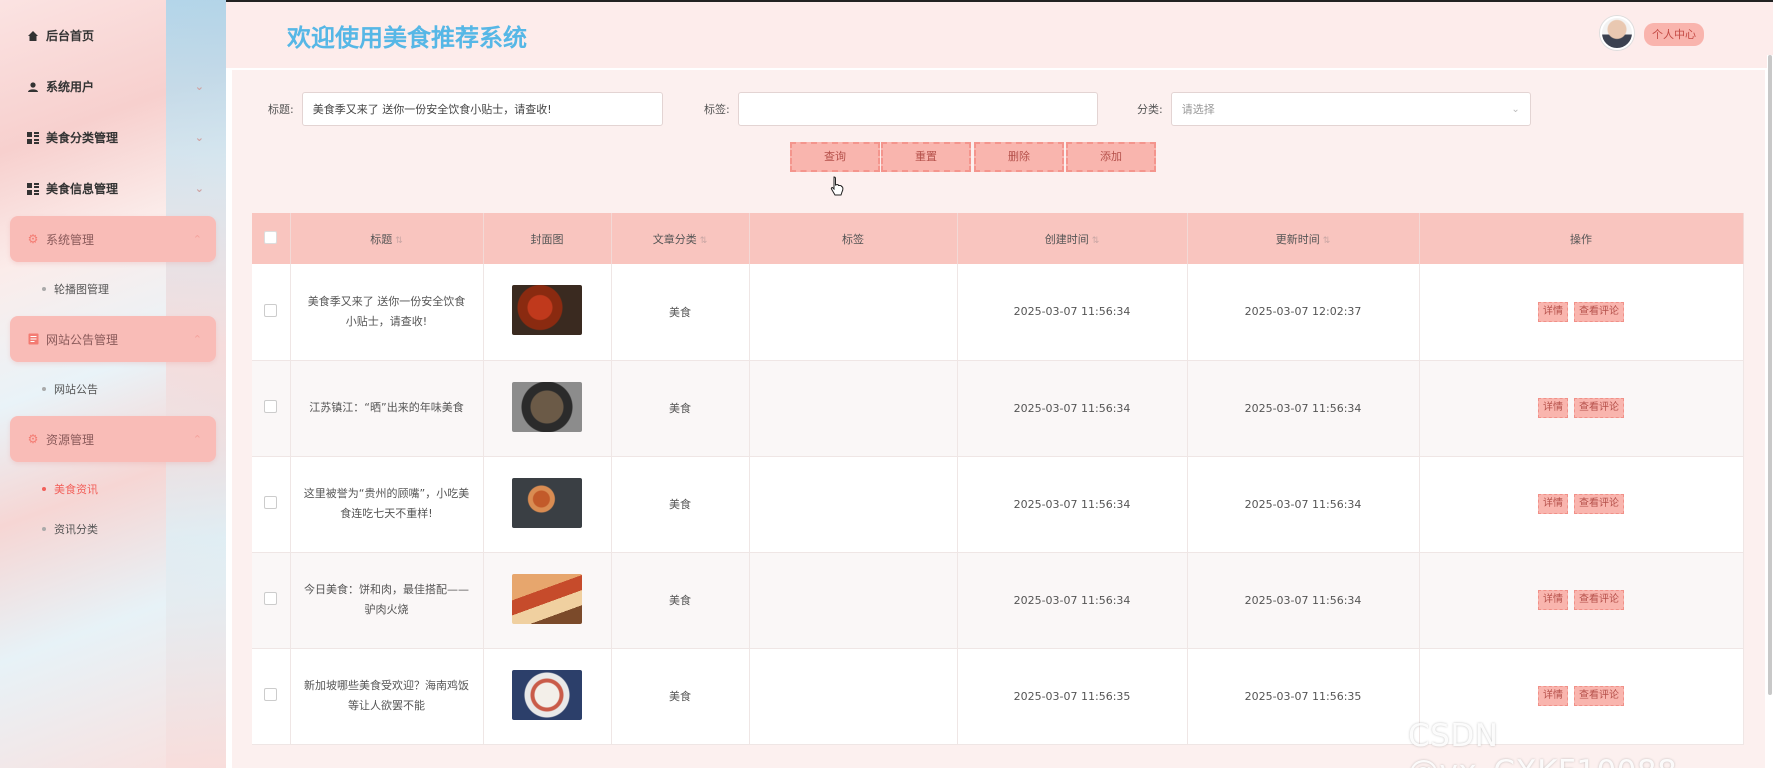 The height and width of the screenshot is (768, 1773). I want to click on sidebar-subitem-label: 网站公告, so click(76, 389).